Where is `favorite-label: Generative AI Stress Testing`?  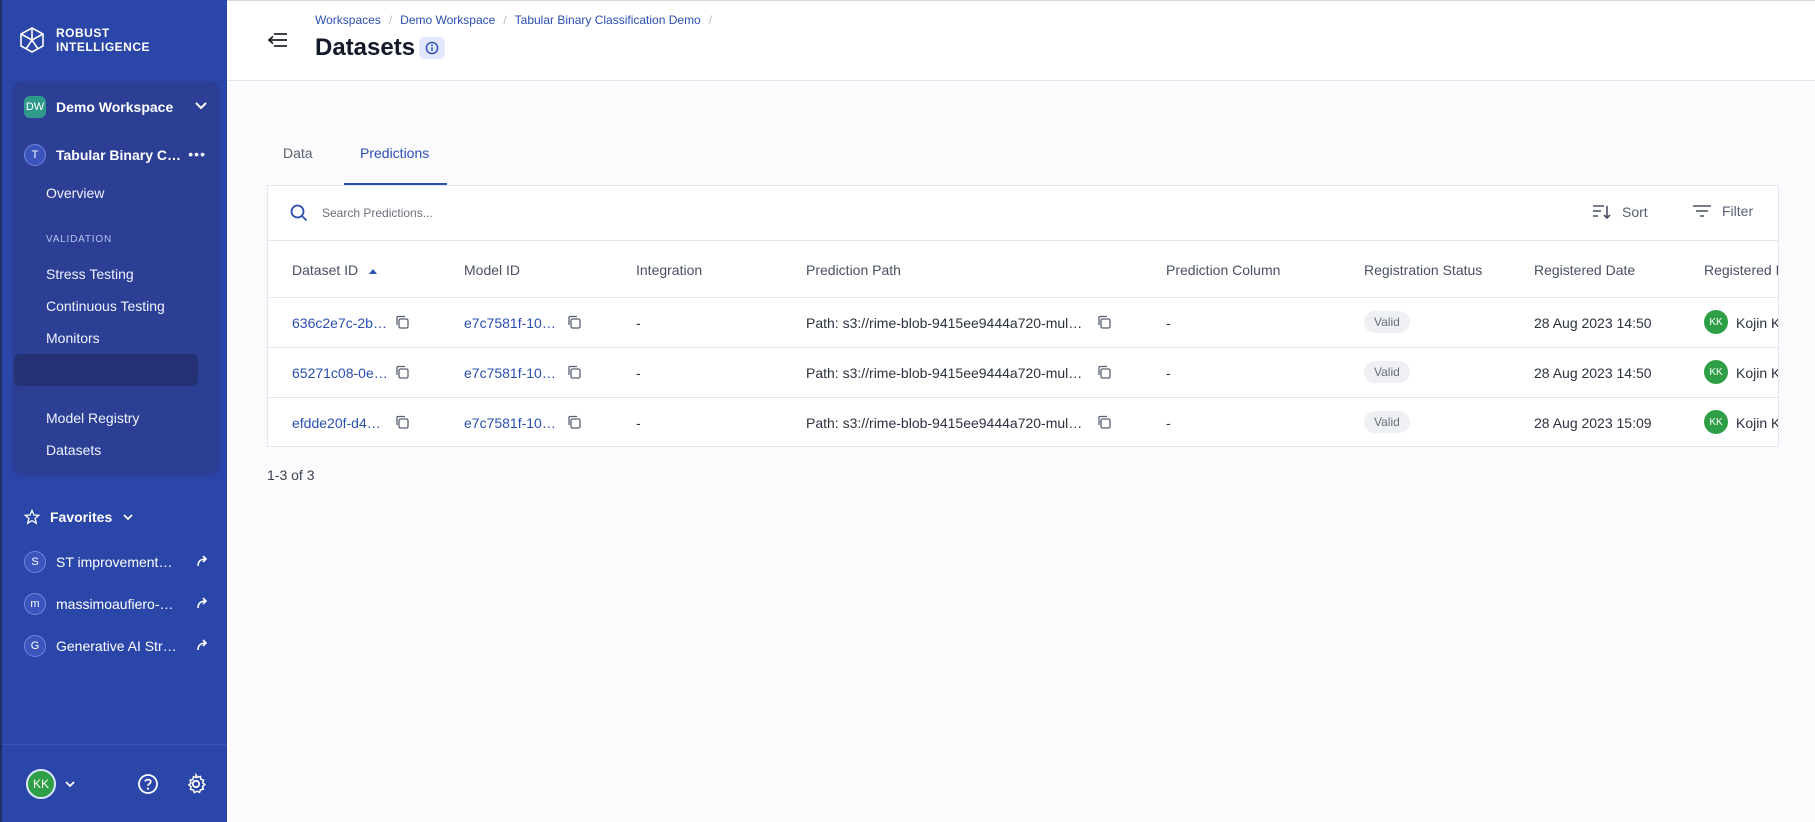
favorite-label: Generative AI Stress Testing is located at coordinates (117, 646).